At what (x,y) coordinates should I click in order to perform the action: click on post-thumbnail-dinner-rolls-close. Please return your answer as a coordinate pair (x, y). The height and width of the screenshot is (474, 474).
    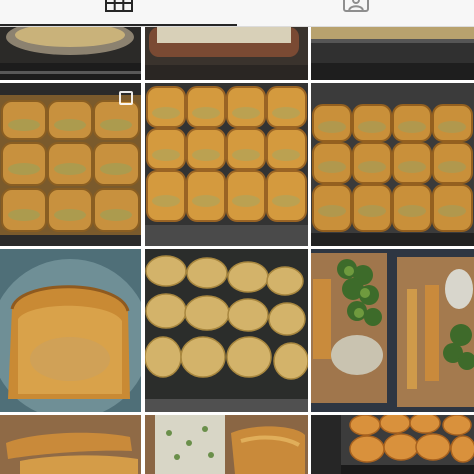
    Looking at the image, I should click on (226, 164).